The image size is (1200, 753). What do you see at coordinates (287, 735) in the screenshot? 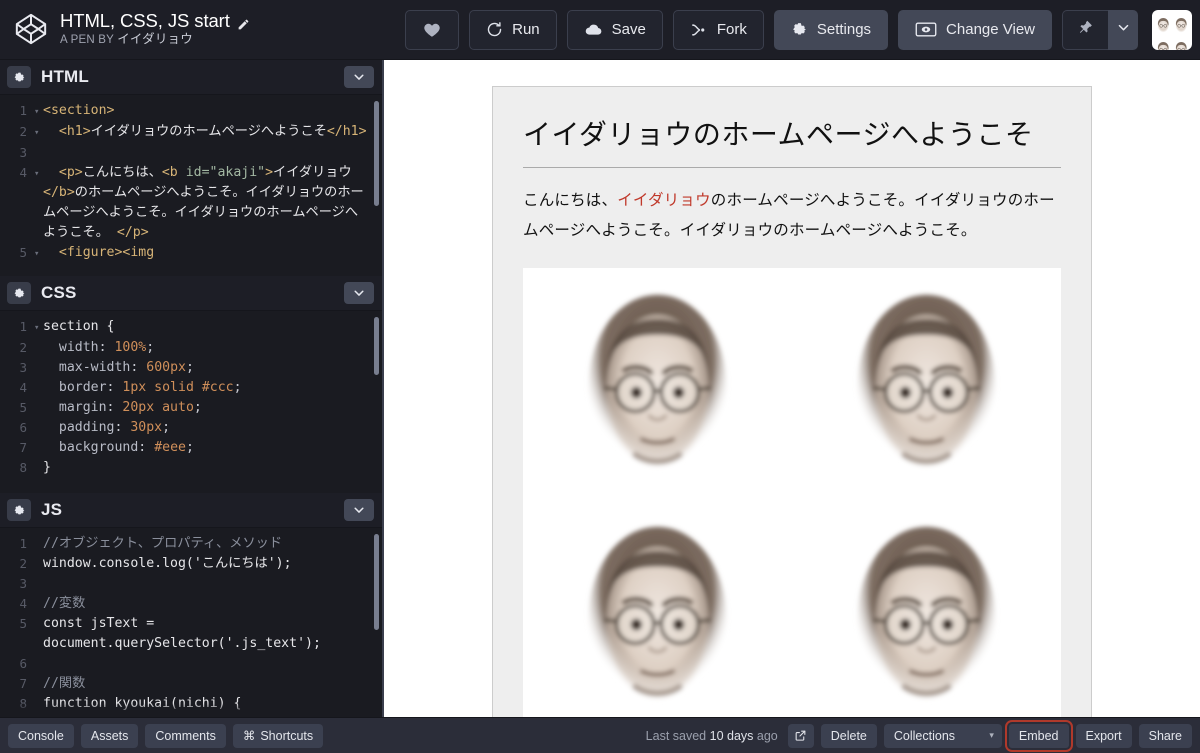
I see `shortcuts-label: Shortcuts` at bounding box center [287, 735].